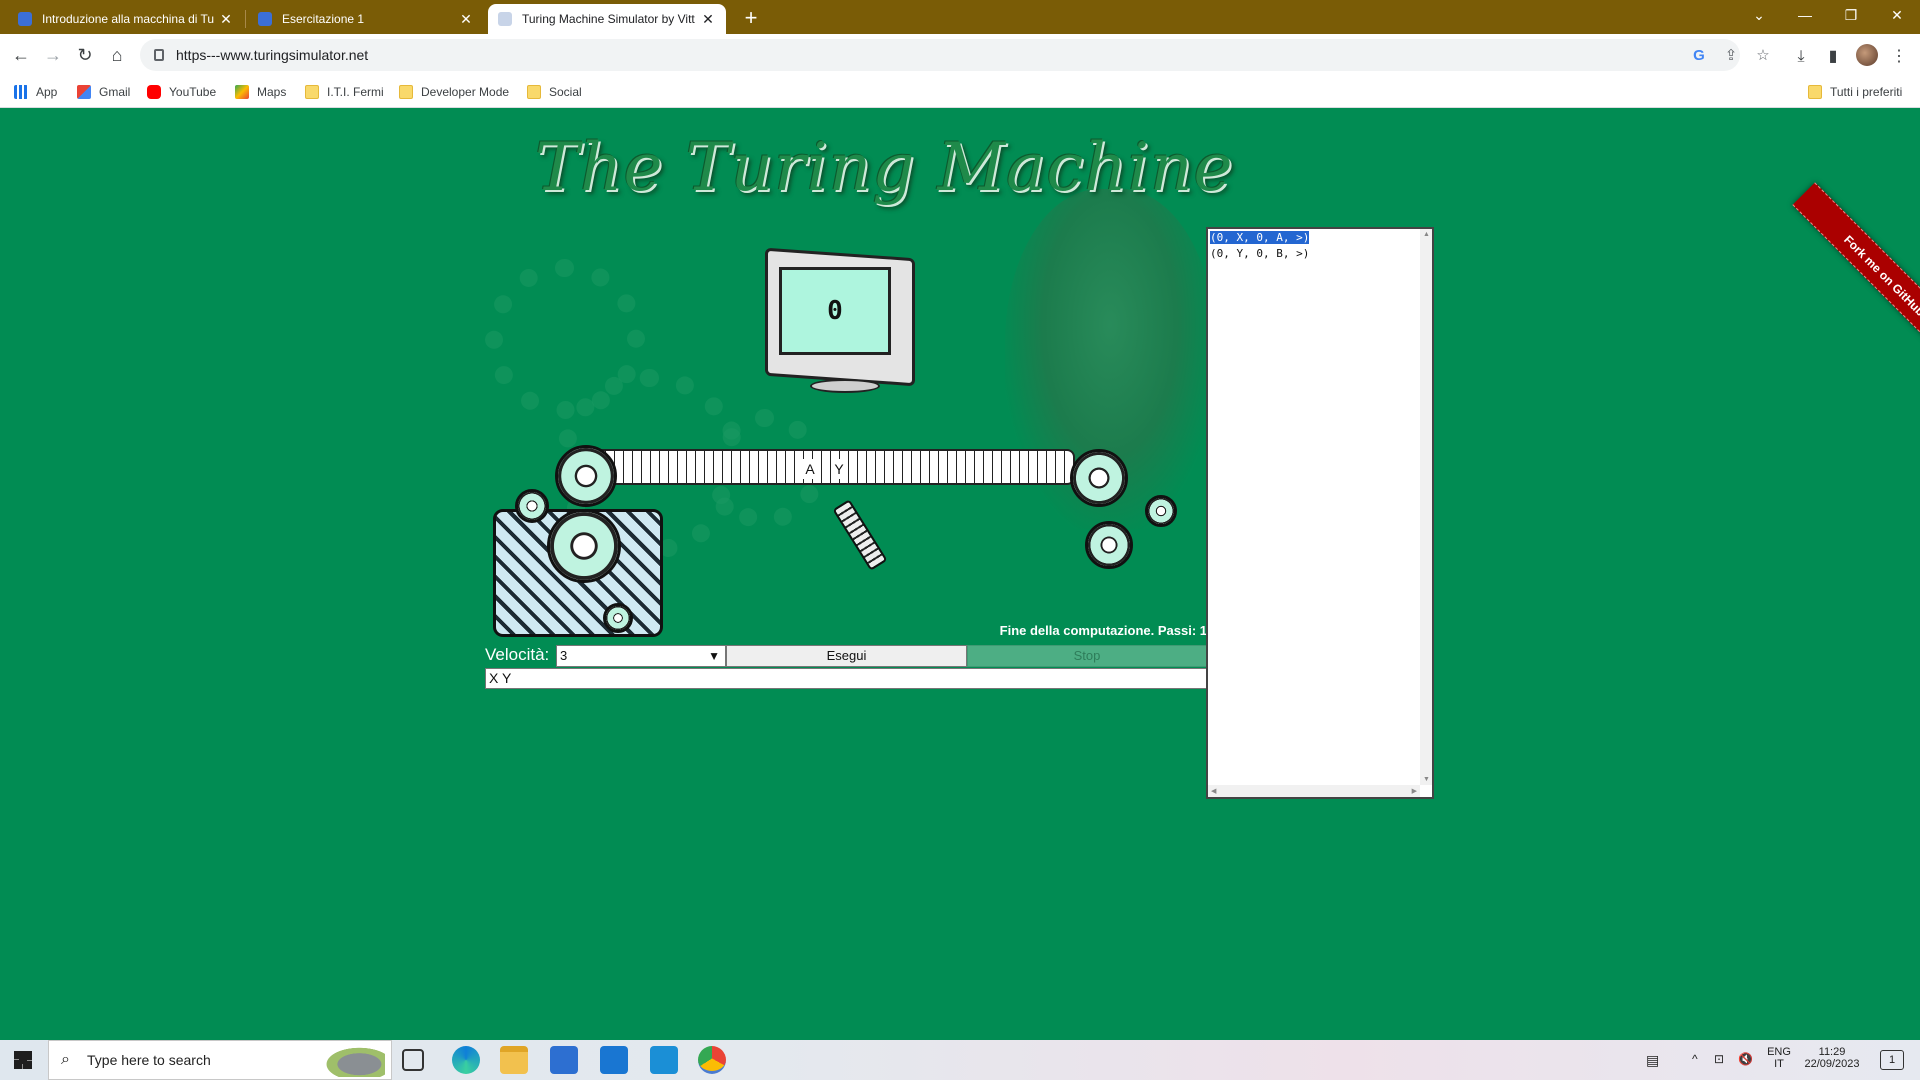 The width and height of the screenshot is (1920, 1080). What do you see at coordinates (23, 1060) in the screenshot?
I see `windows-start-icon` at bounding box center [23, 1060].